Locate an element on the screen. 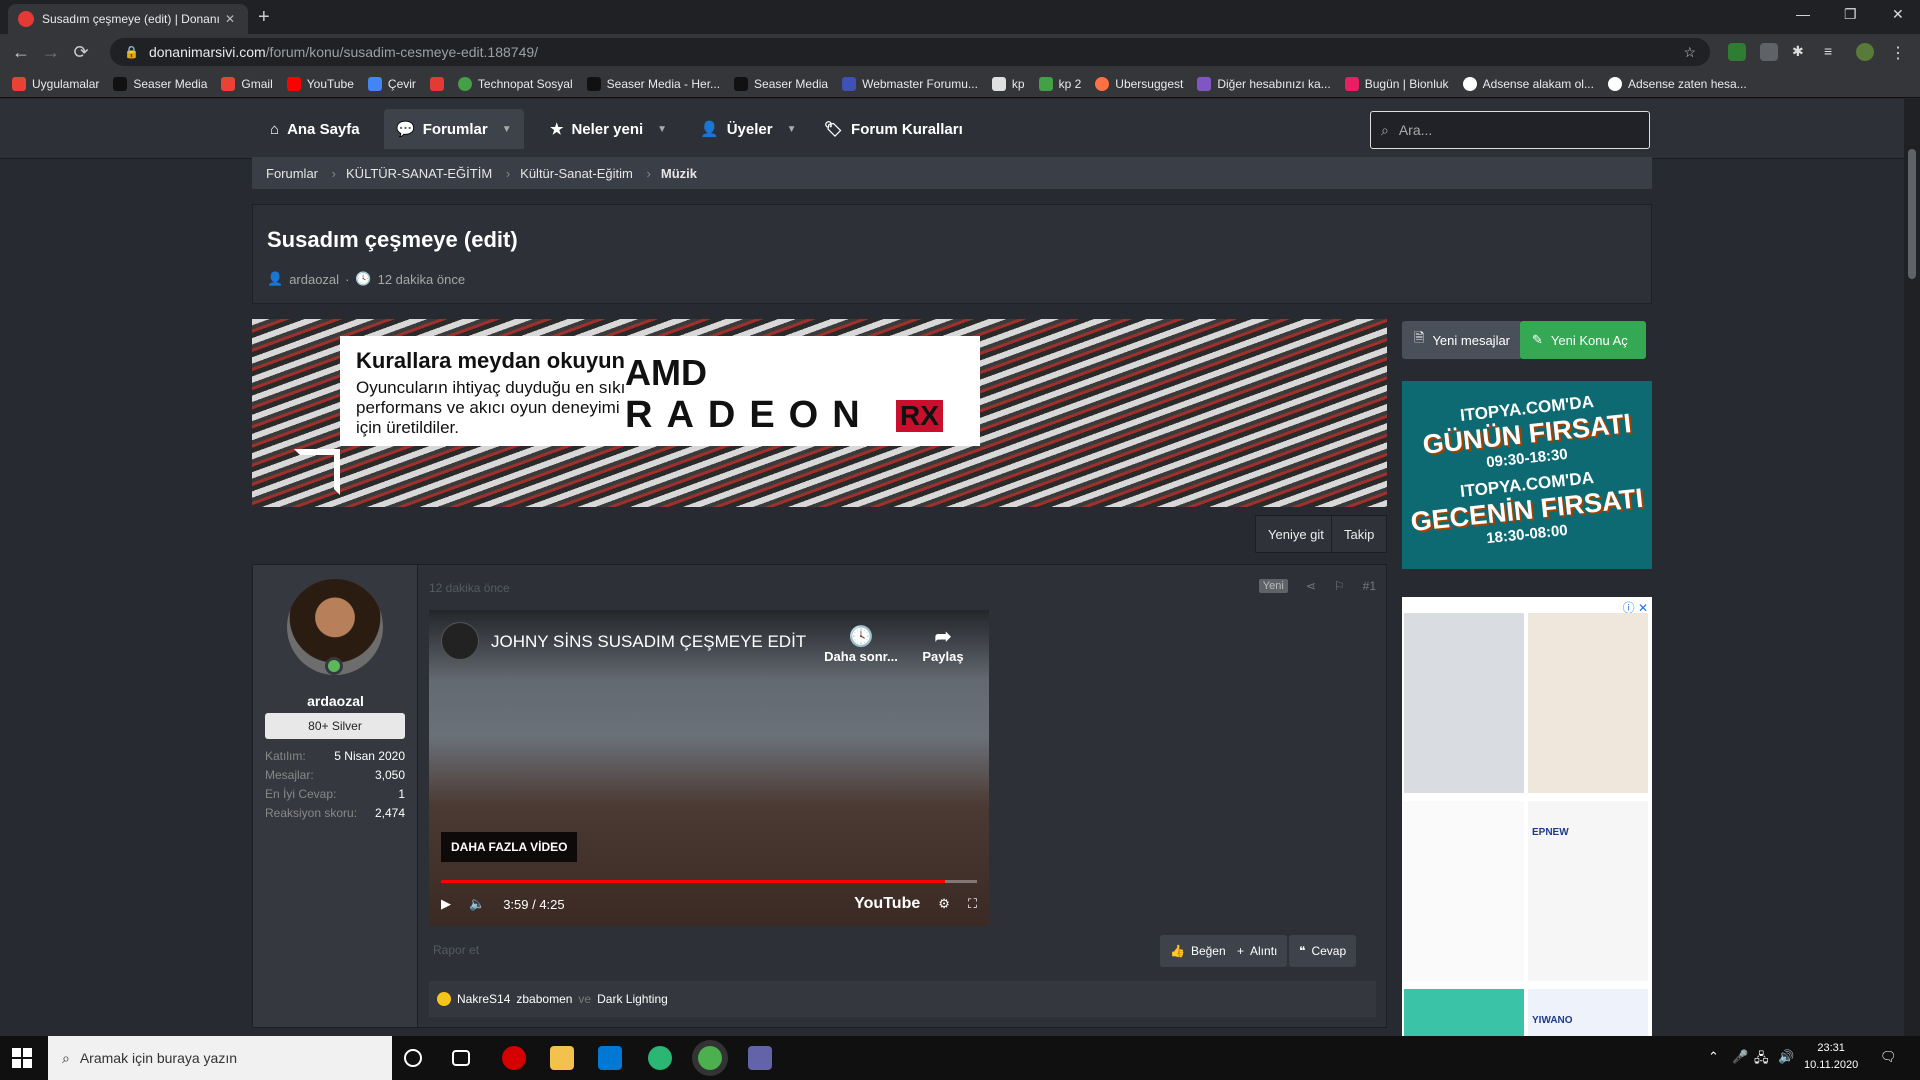 The image size is (1920, 1080). chrome-icon is located at coordinates (710, 1058).